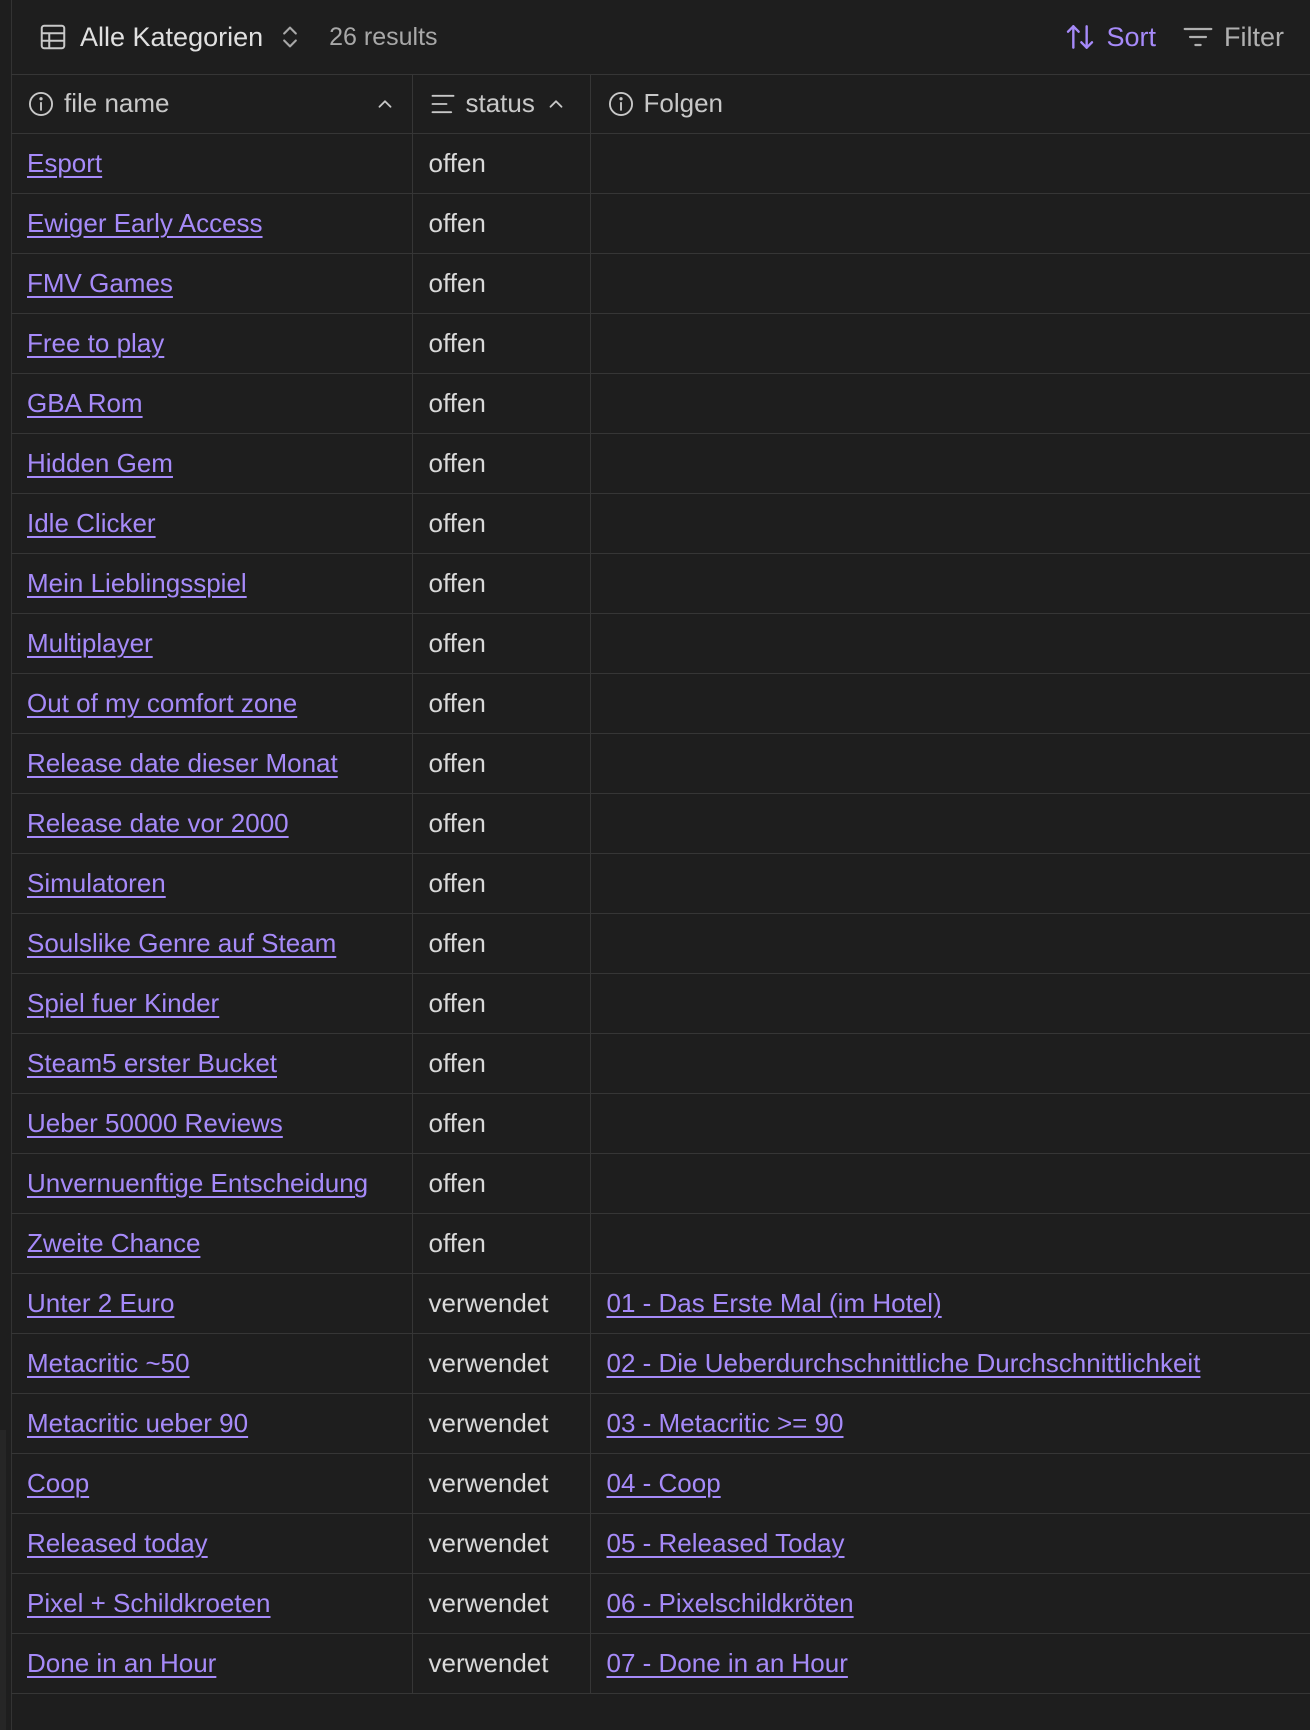  I want to click on file-link: Zweite Chance, so click(113, 1243).